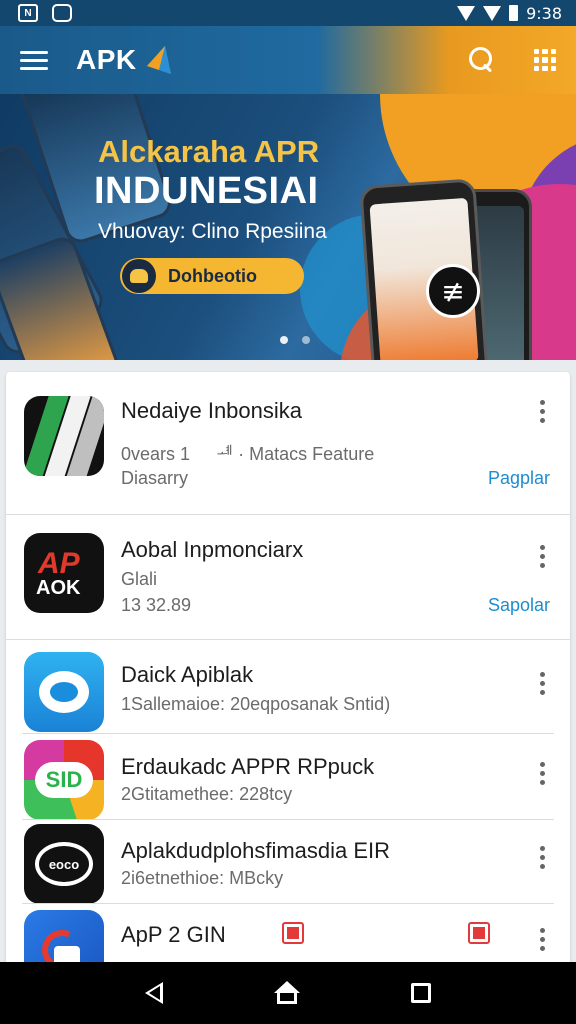 Image resolution: width=576 pixels, height=1024 pixels. What do you see at coordinates (288, 13) in the screenshot?
I see `status-bar: N 9:38` at bounding box center [288, 13].